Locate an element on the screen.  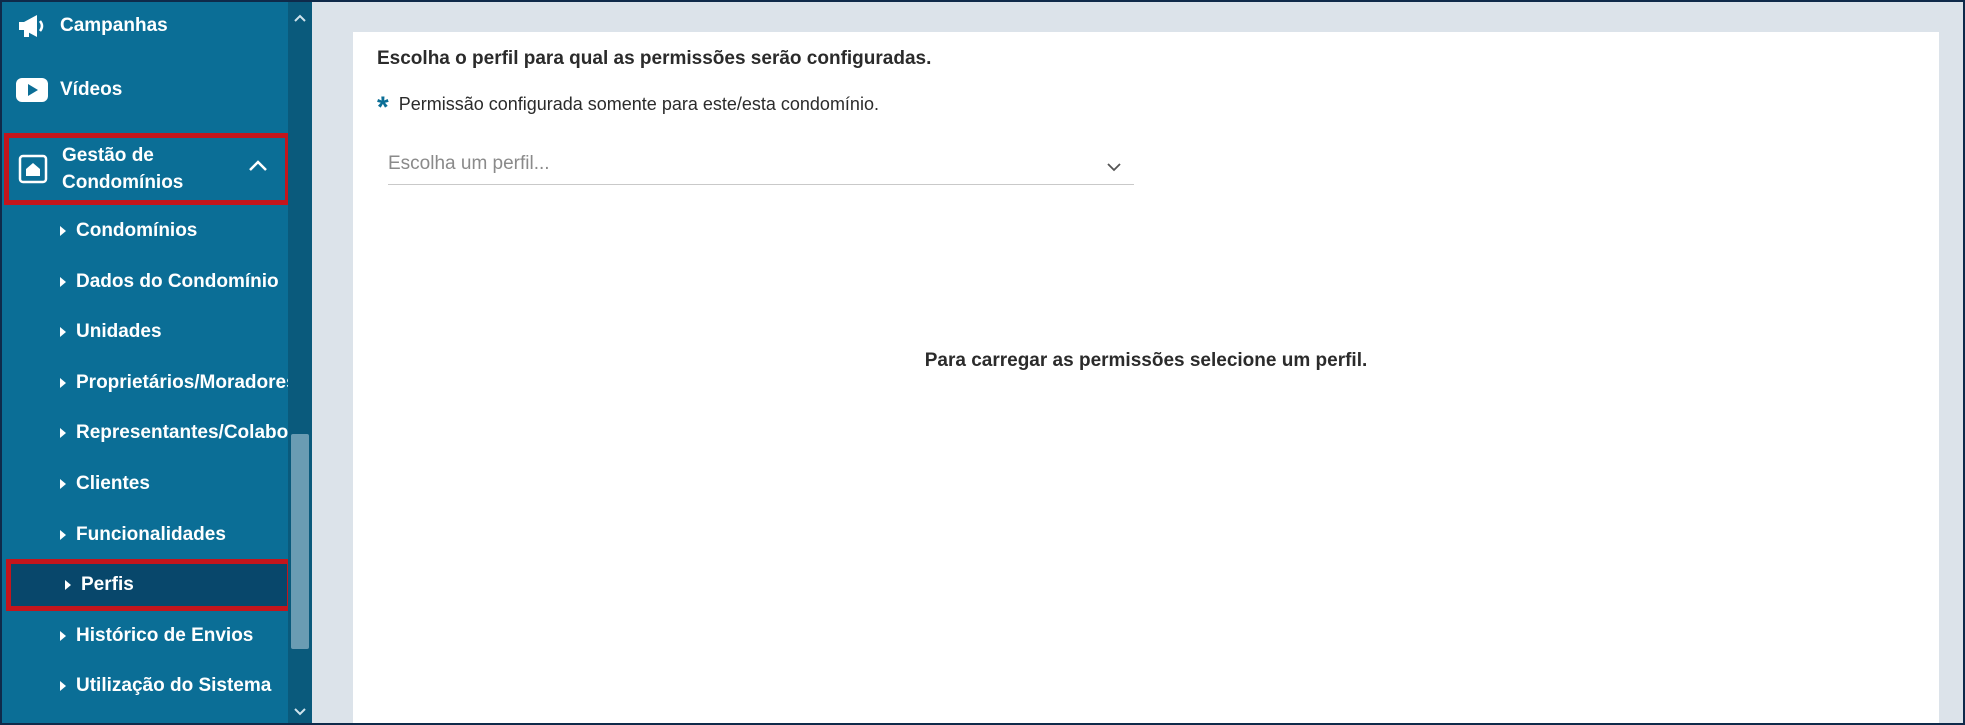
building-icon is located at coordinates (33, 169).